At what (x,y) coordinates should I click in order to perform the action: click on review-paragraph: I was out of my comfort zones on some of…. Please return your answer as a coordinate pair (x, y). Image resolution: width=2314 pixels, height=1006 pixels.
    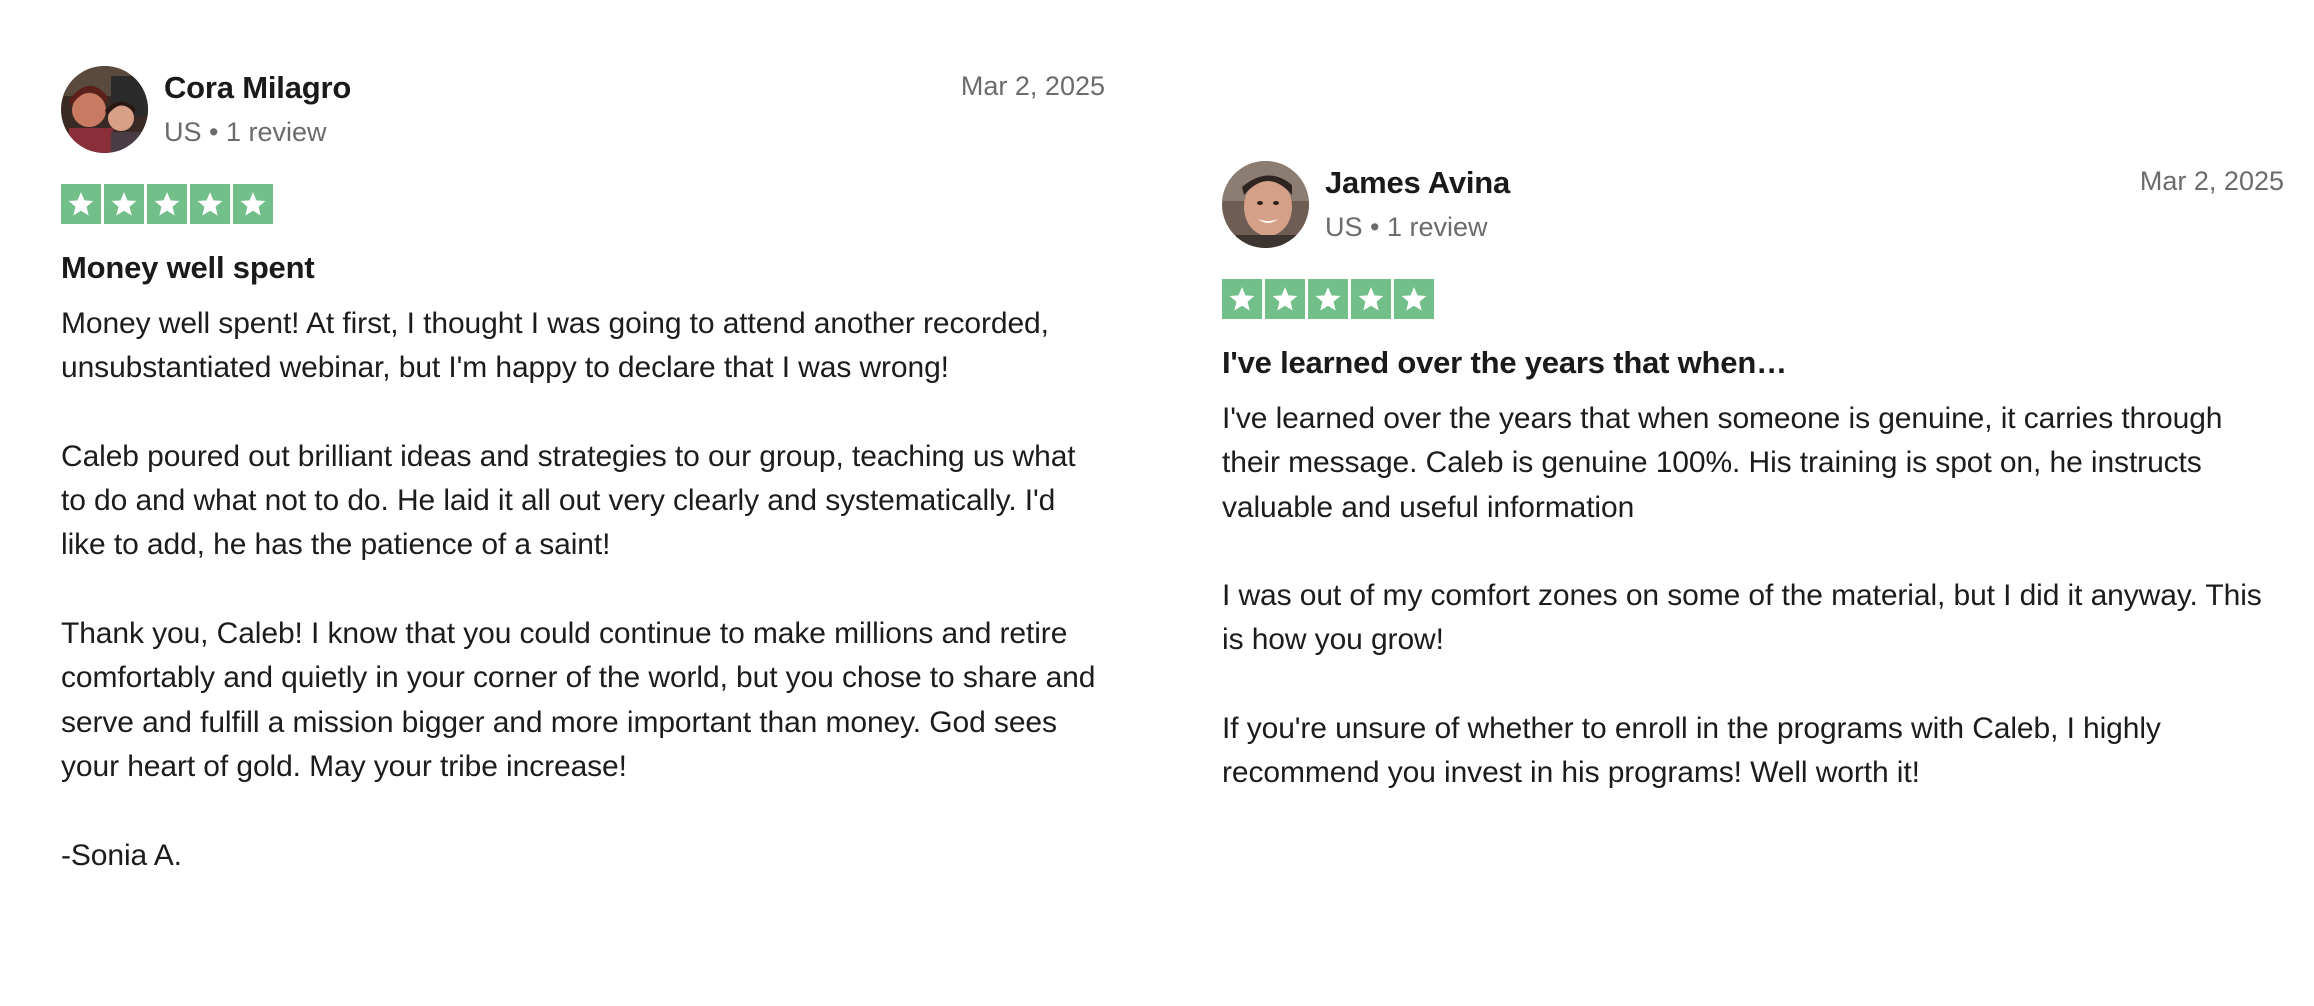
    Looking at the image, I should click on (1742, 618).